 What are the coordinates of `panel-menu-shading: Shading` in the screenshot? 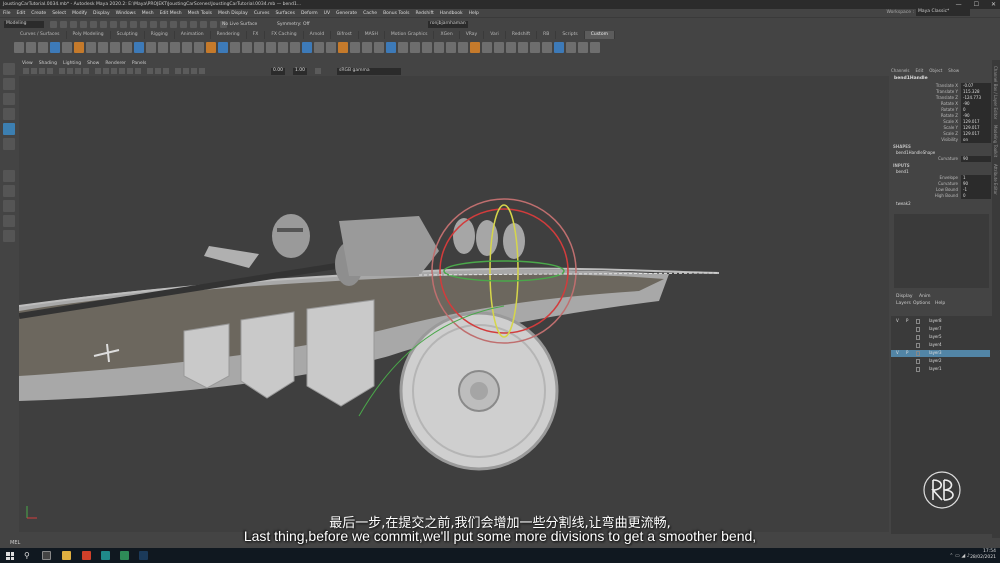 It's located at (48, 63).